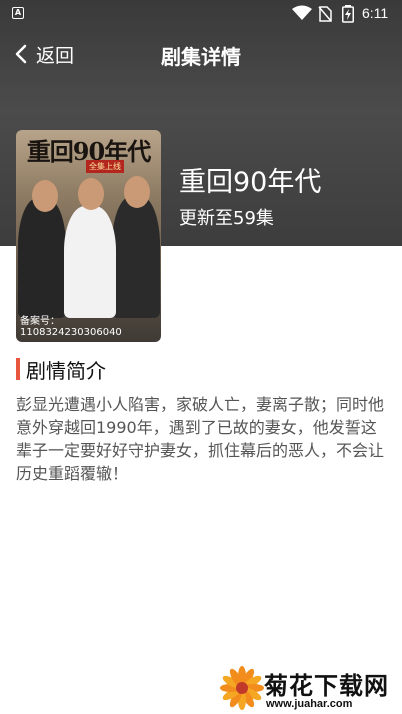  I want to click on synopsis-heading-label: 剧情简介, so click(66, 370).